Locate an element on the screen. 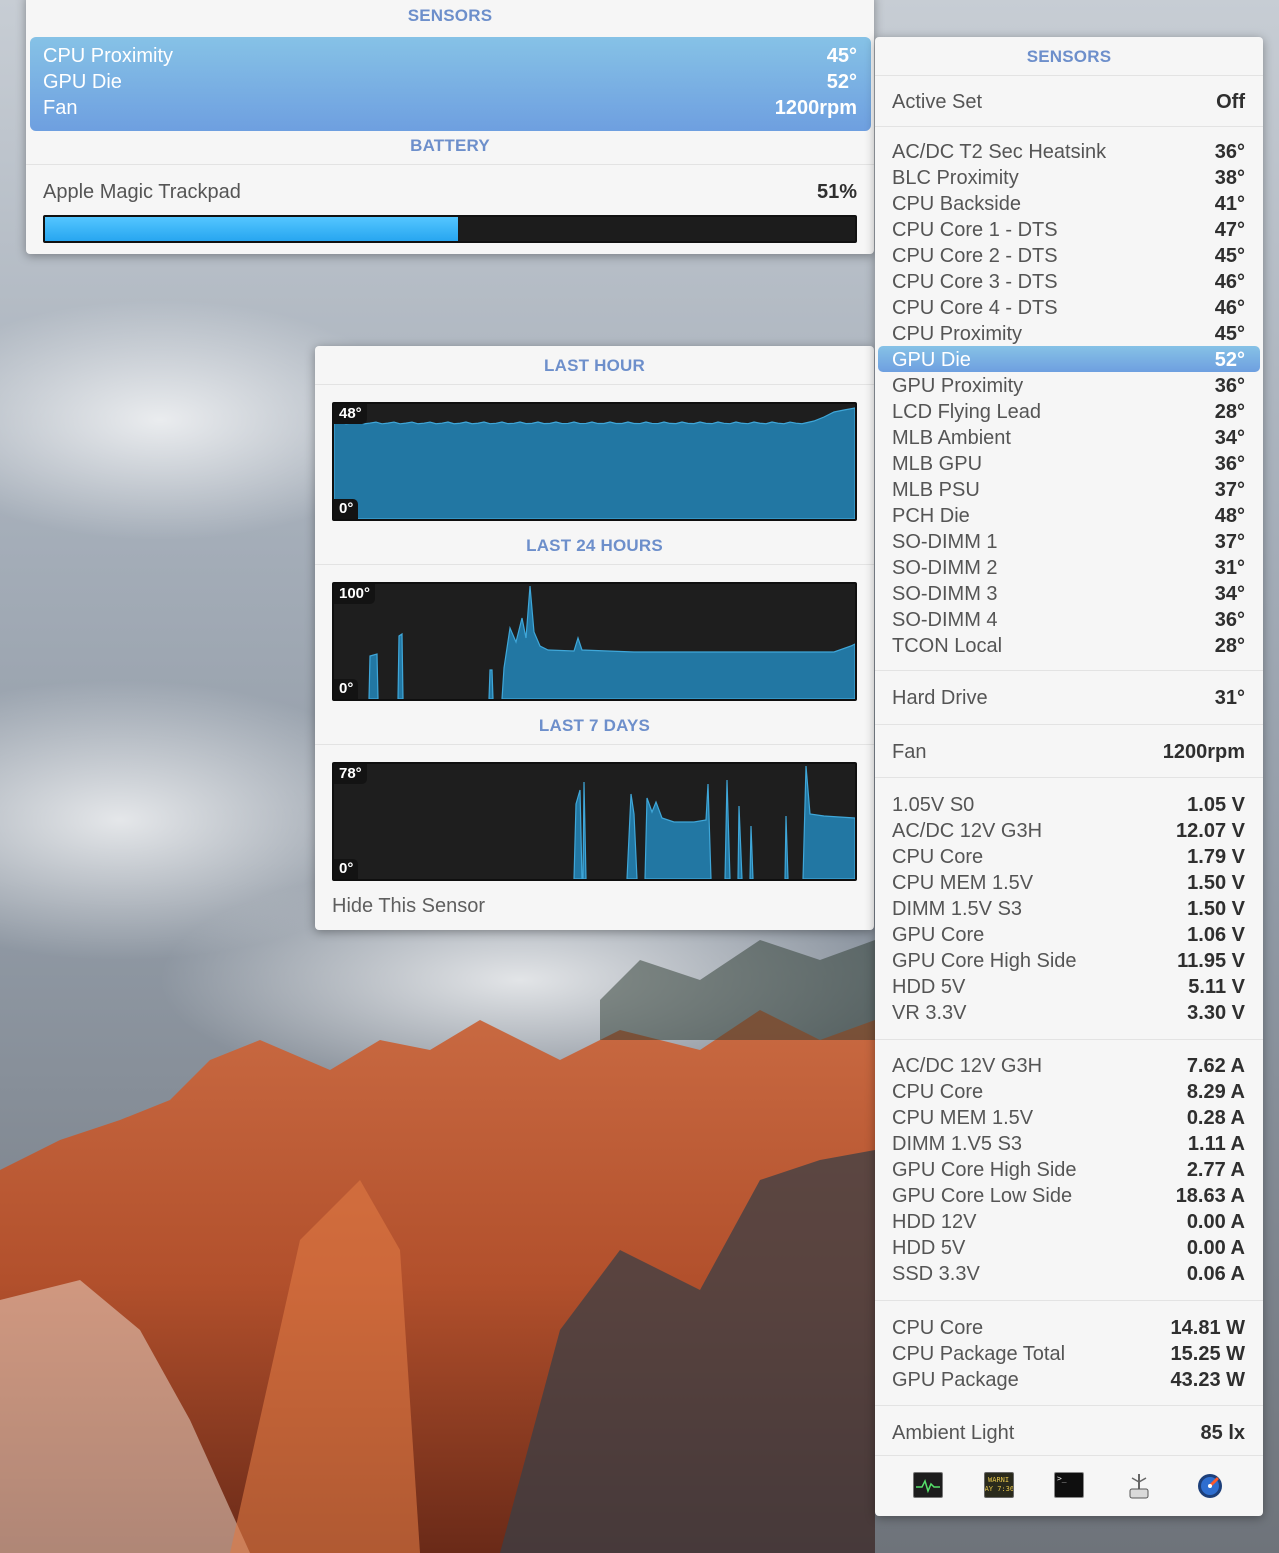 Image resolution: width=1279 pixels, height=1553 pixels. voltage-row: CPU MEM 1.5V 1.50 V is located at coordinates (1068, 883).